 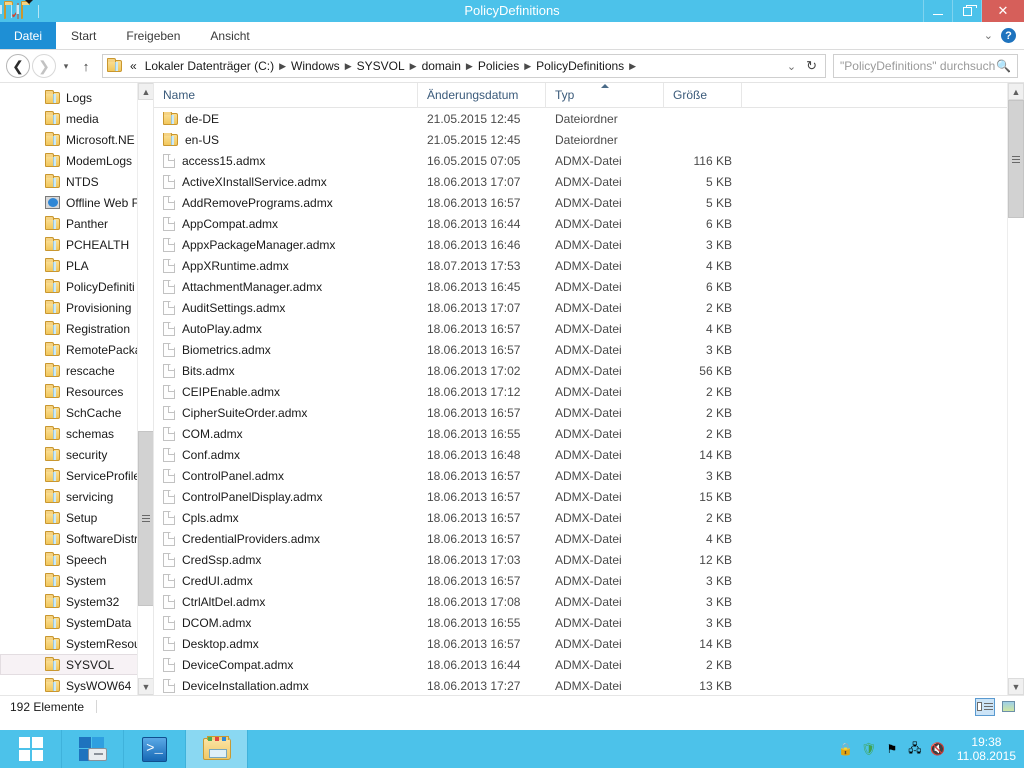 What do you see at coordinates (76, 286) in the screenshot?
I see `sidebar-item-policydefiniti: PolicyDefiniti` at bounding box center [76, 286].